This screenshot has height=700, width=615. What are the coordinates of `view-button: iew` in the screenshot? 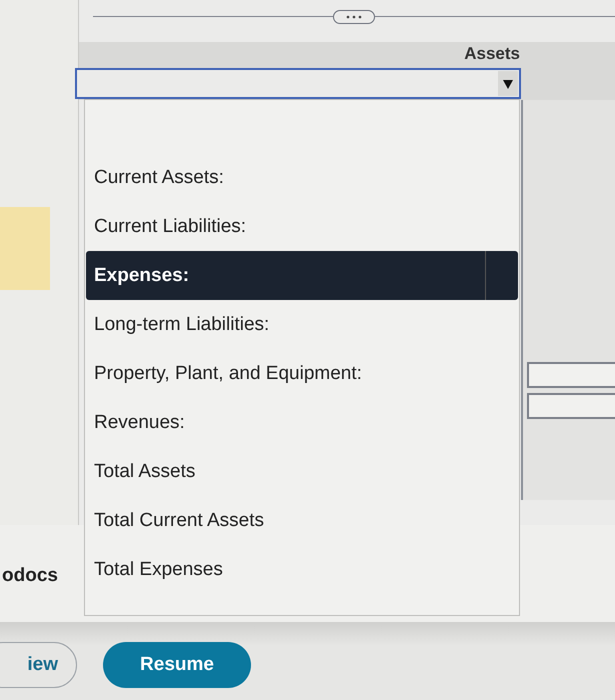 It's located at (38, 665).